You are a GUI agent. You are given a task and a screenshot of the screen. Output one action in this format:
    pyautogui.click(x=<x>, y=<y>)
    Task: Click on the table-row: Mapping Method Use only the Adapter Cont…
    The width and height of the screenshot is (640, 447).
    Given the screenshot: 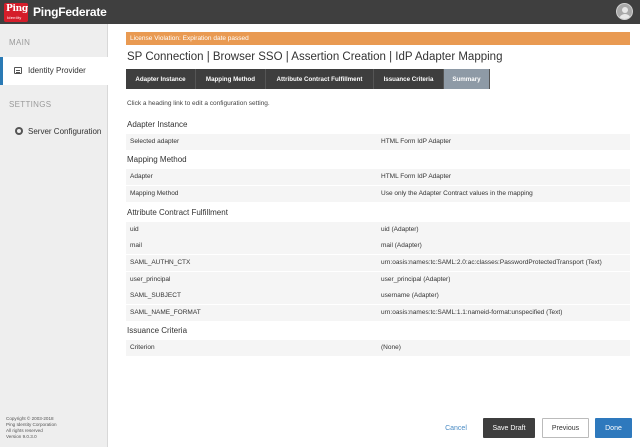 What is the action you would take?
    pyautogui.click(x=378, y=194)
    